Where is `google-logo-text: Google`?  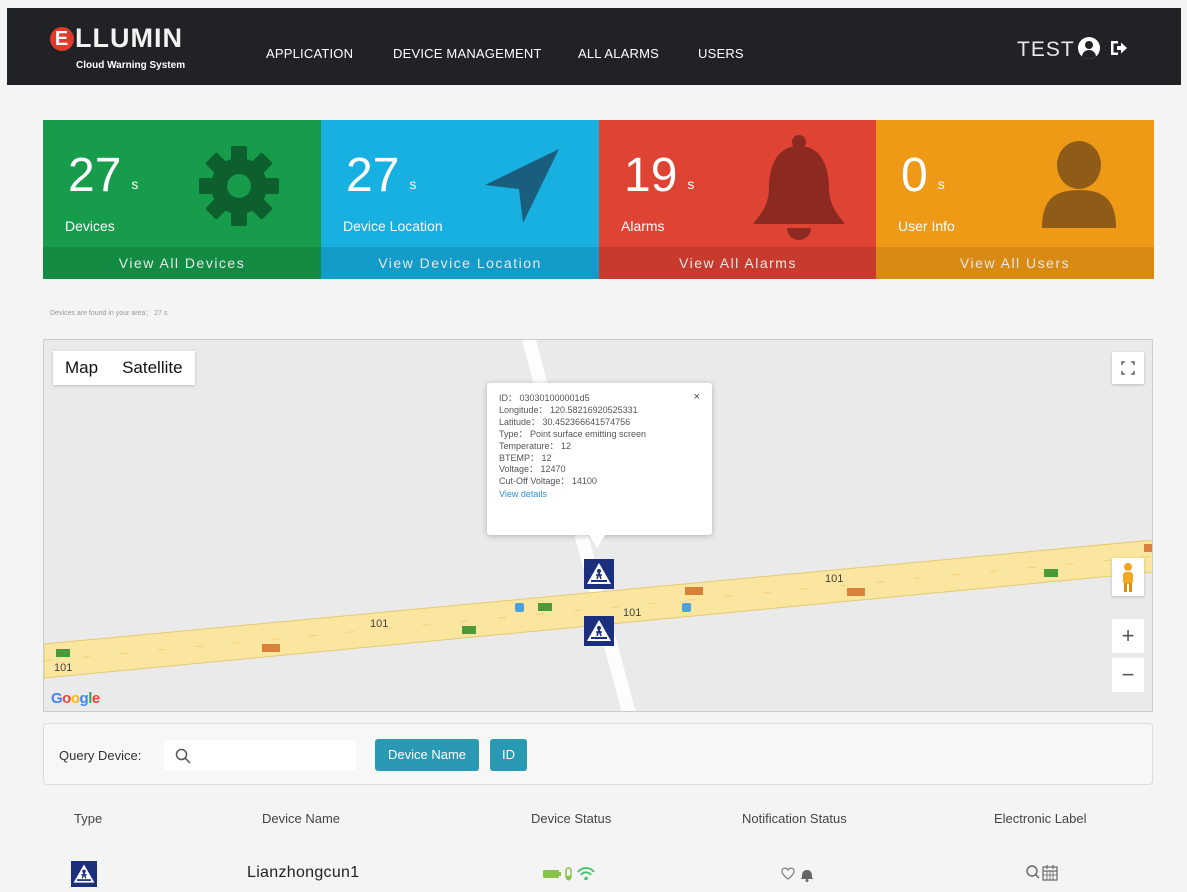
google-logo-text: Google is located at coordinates (75, 698).